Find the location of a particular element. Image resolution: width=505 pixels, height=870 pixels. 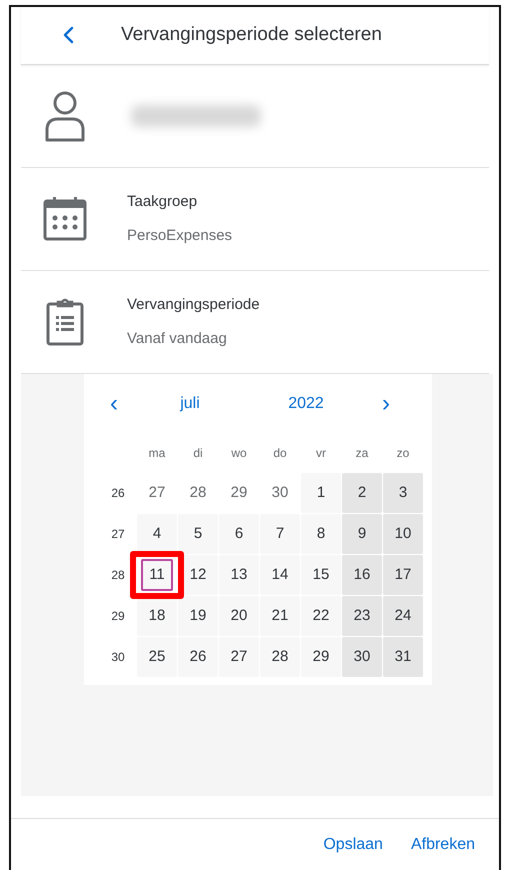

day-cell: 27 is located at coordinates (239, 656).